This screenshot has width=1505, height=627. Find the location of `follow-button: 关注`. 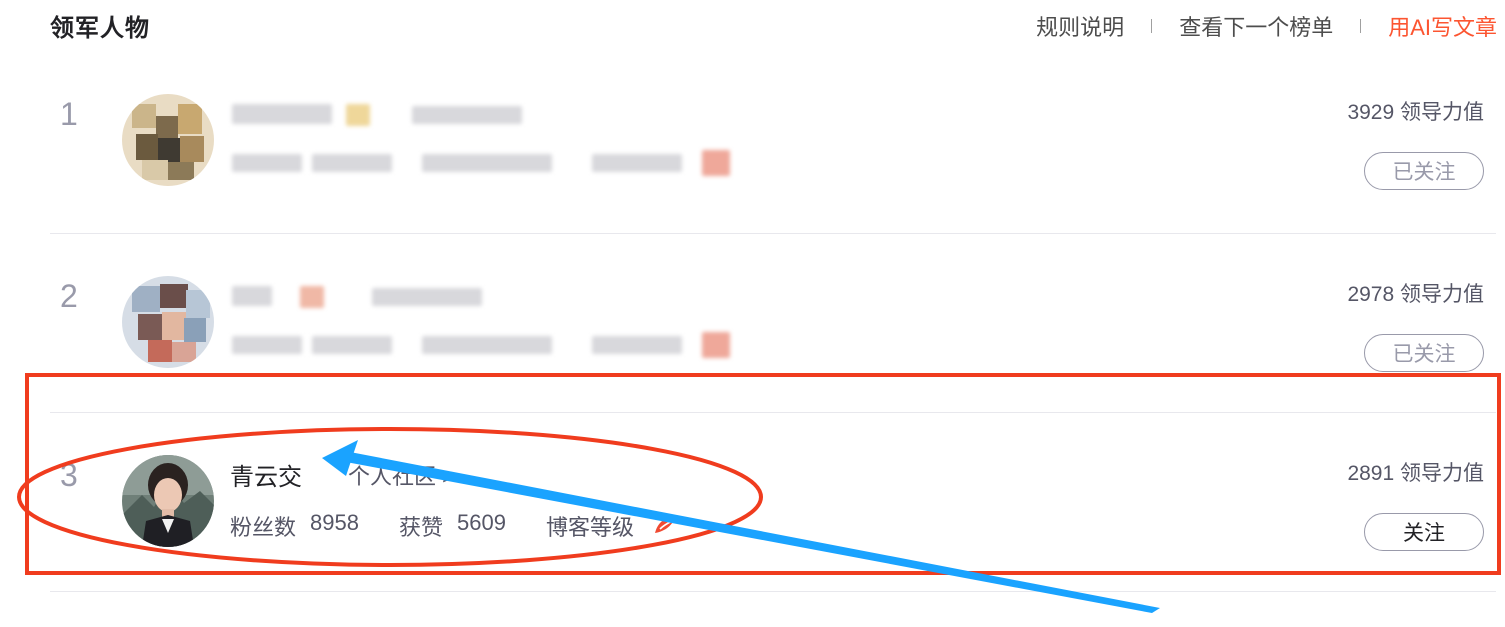

follow-button: 关注 is located at coordinates (1424, 532).